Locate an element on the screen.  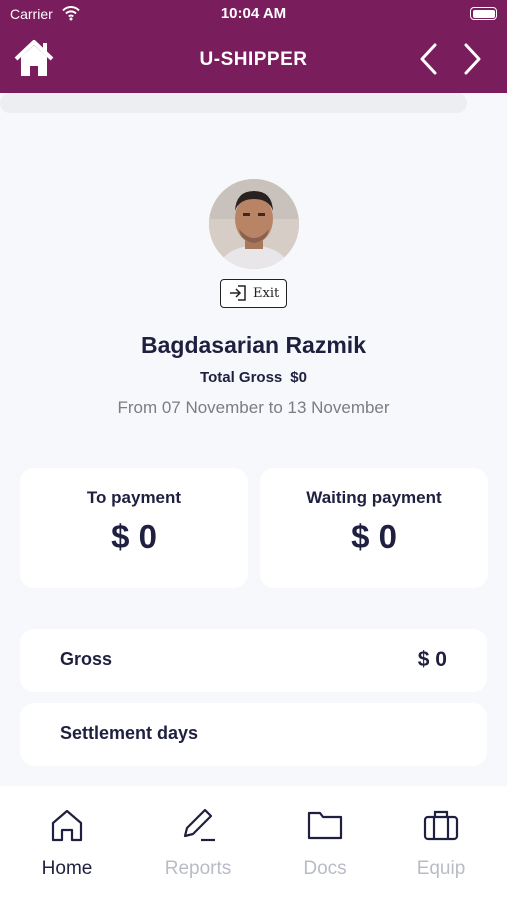
home-icon is located at coordinates (67, 825).